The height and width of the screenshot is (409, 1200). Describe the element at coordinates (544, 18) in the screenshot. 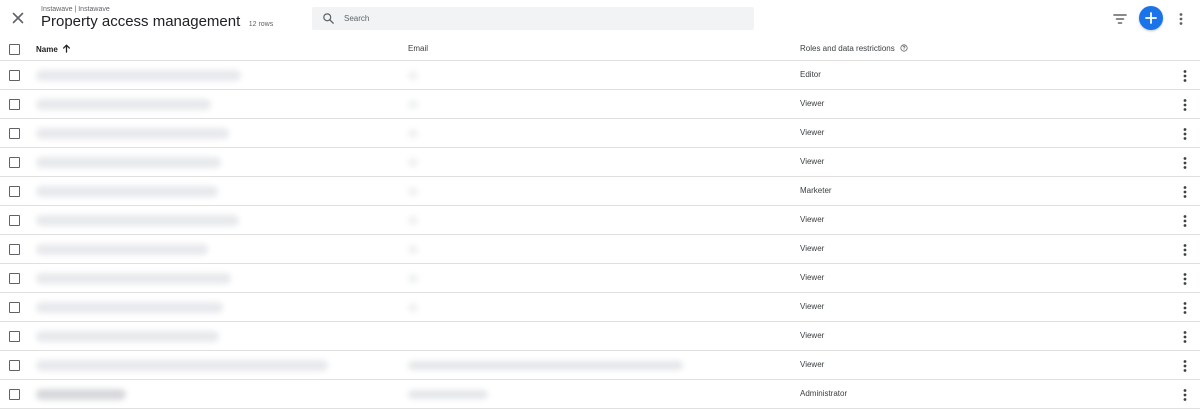

I see `search-input` at that location.